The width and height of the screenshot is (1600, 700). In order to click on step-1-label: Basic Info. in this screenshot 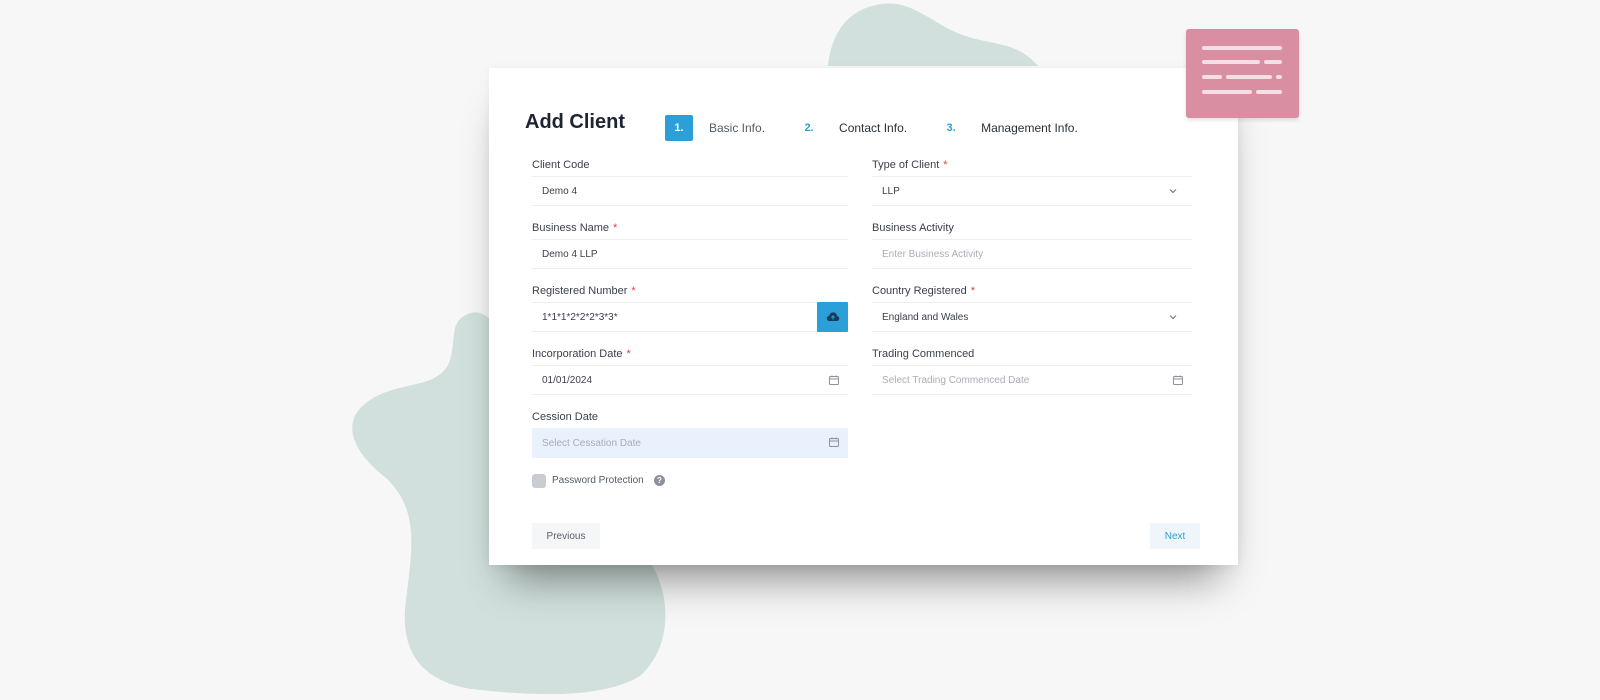, I will do `click(737, 128)`.